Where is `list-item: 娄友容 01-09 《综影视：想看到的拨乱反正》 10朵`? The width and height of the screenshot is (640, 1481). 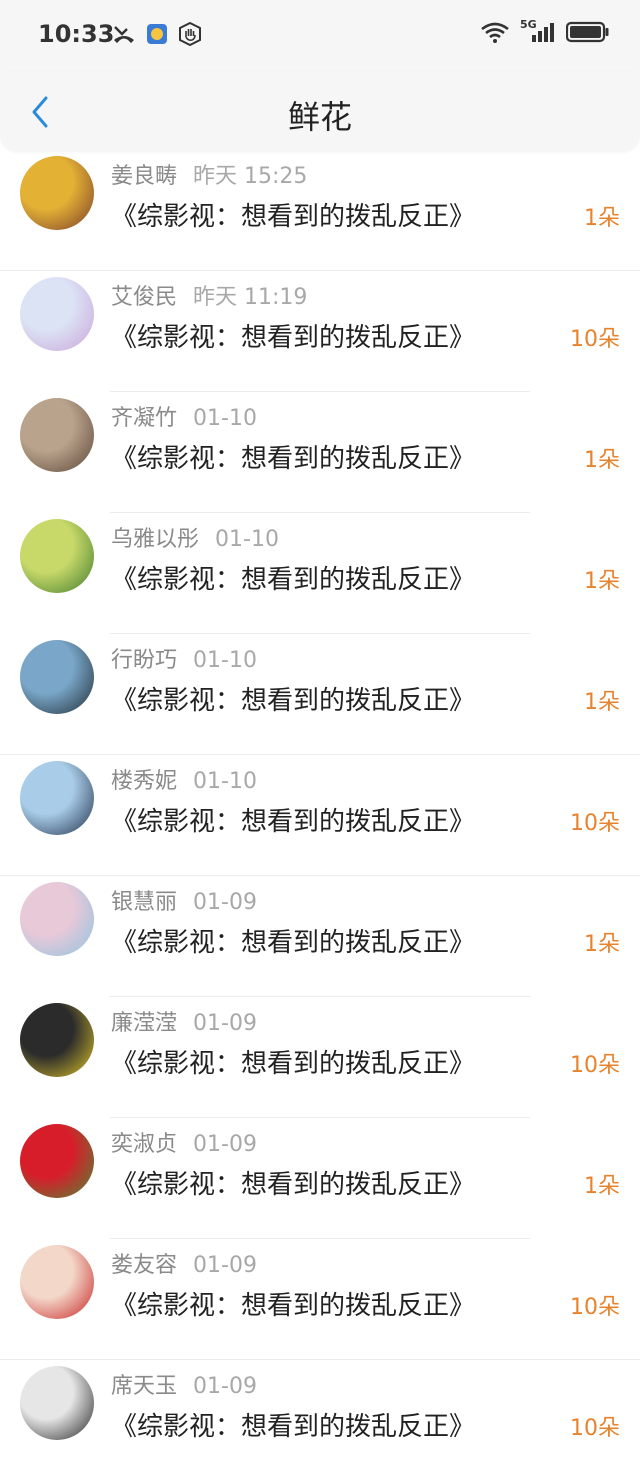
list-item: 娄友容 01-09 《综影视：想看到的拨乱反正》 10朵 is located at coordinates (320, 1299).